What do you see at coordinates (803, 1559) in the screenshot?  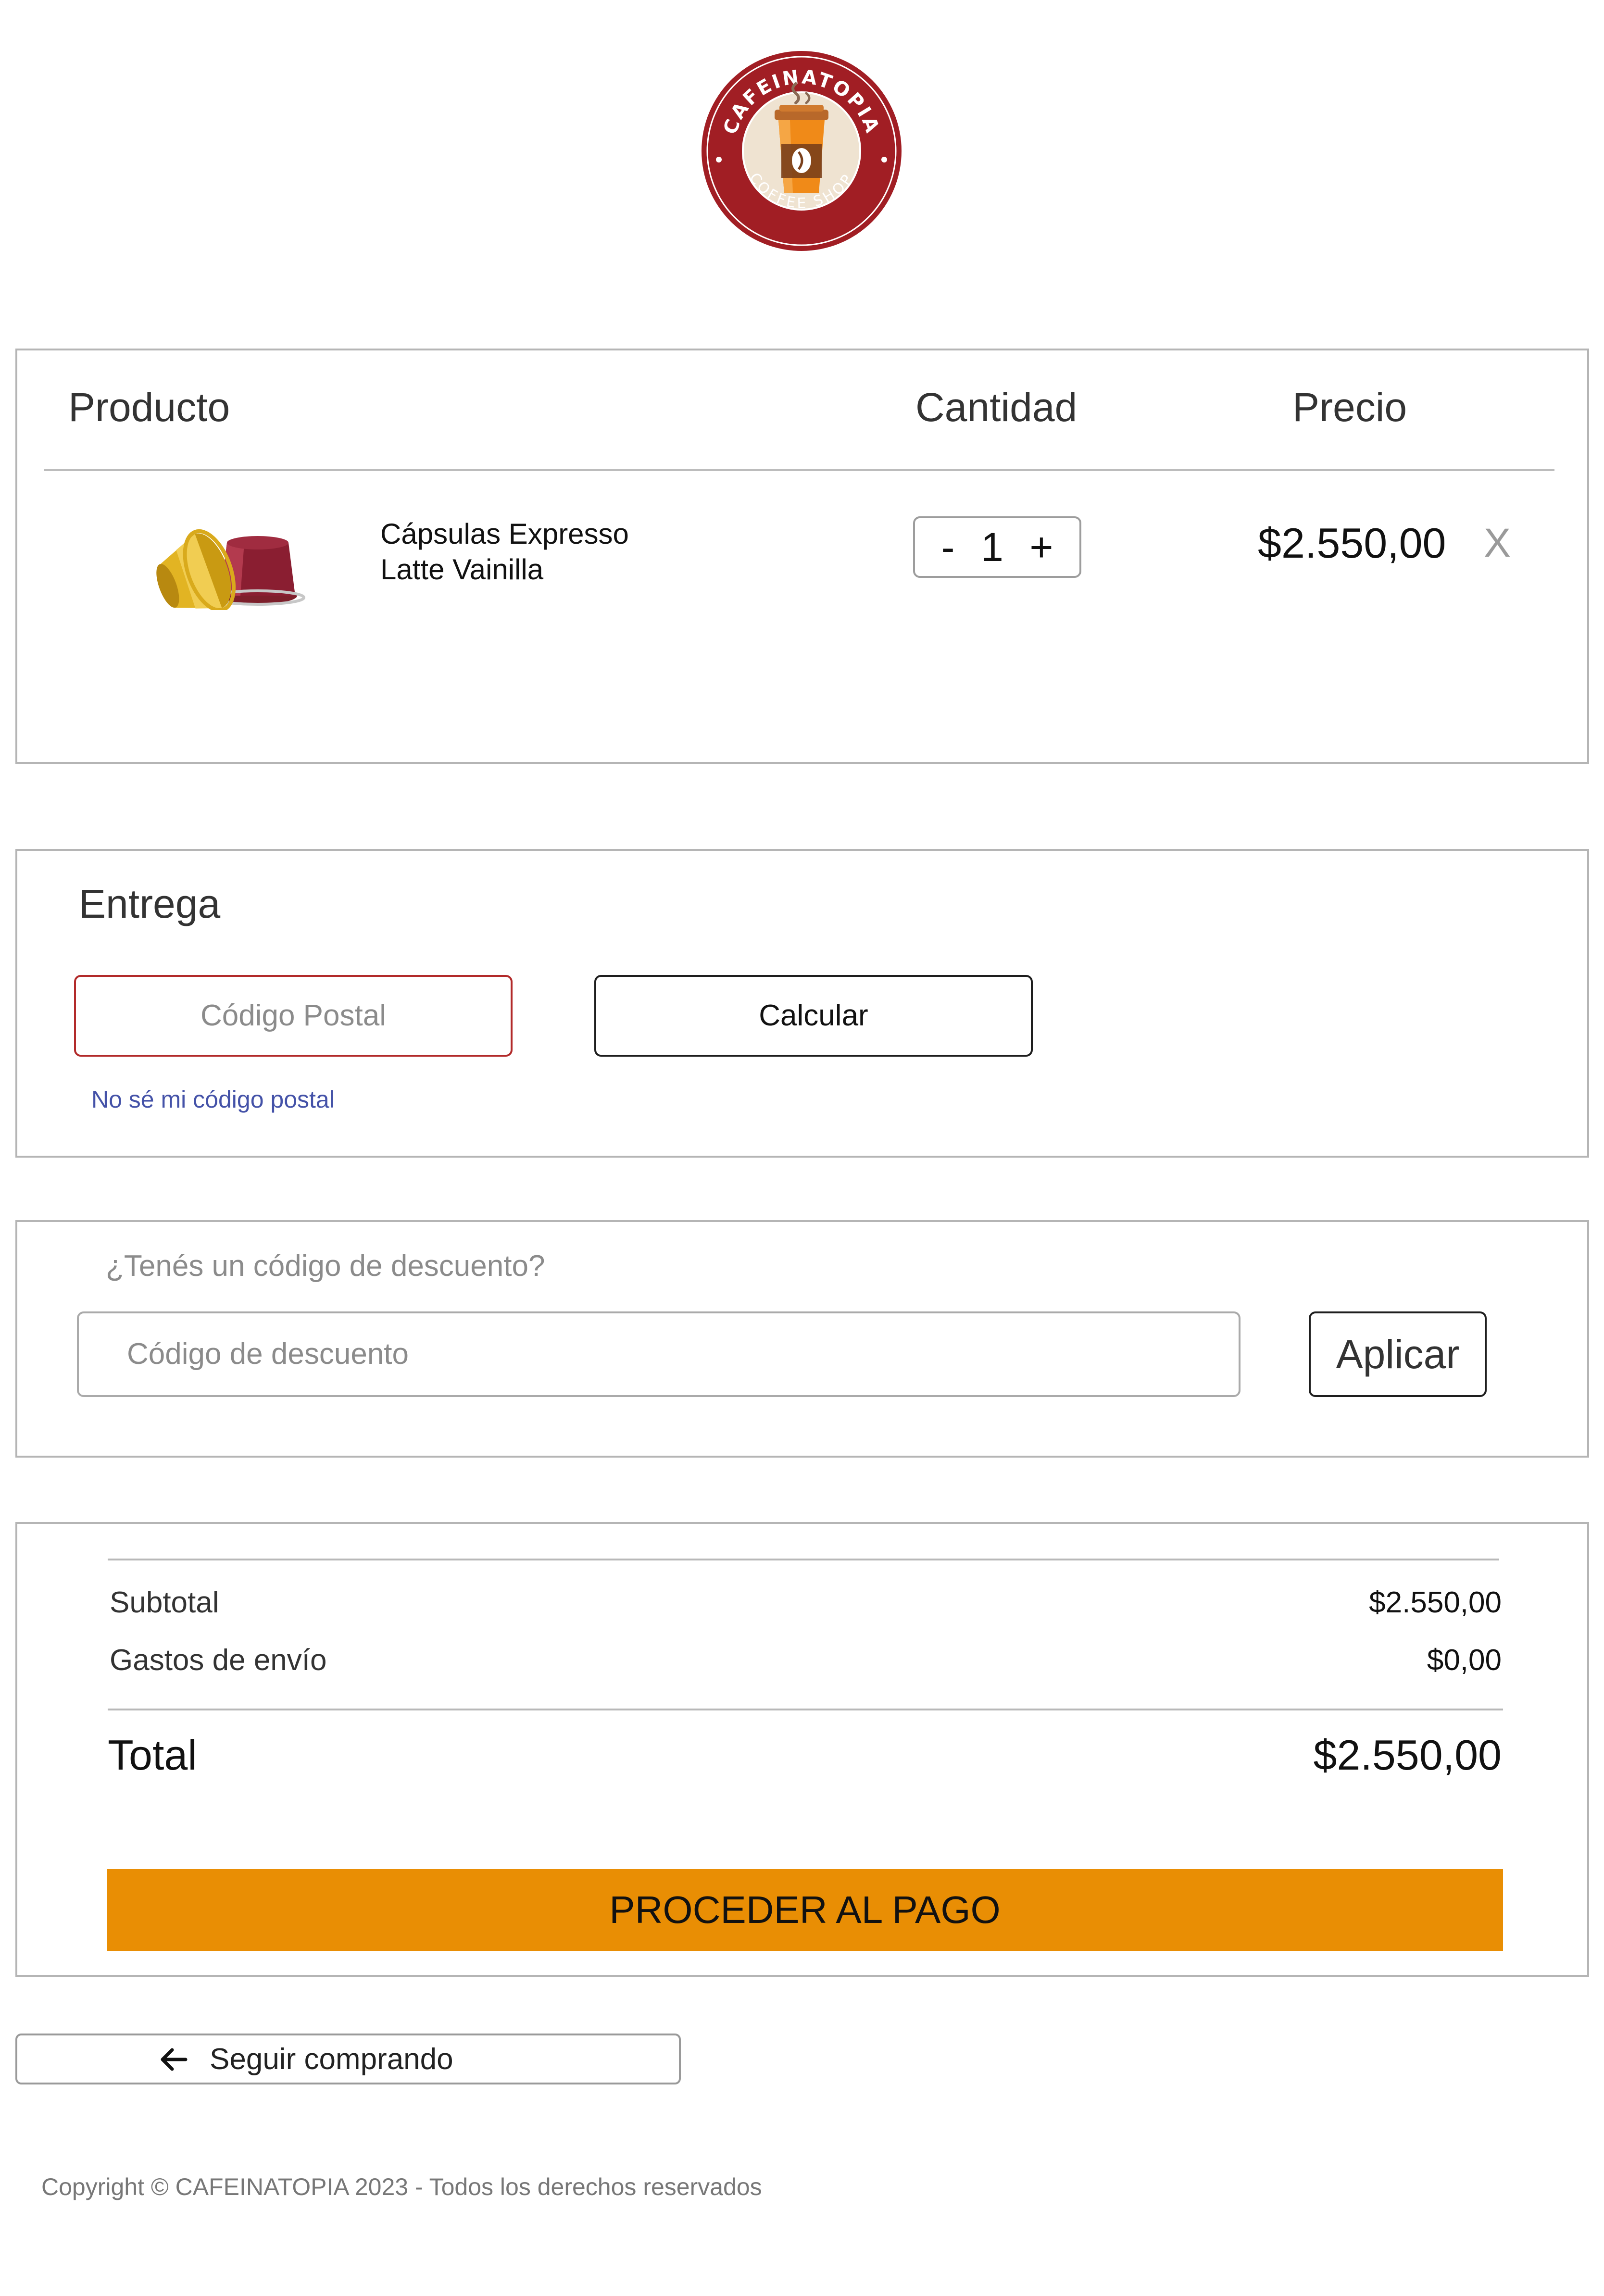 I see `summary-top-divider` at bounding box center [803, 1559].